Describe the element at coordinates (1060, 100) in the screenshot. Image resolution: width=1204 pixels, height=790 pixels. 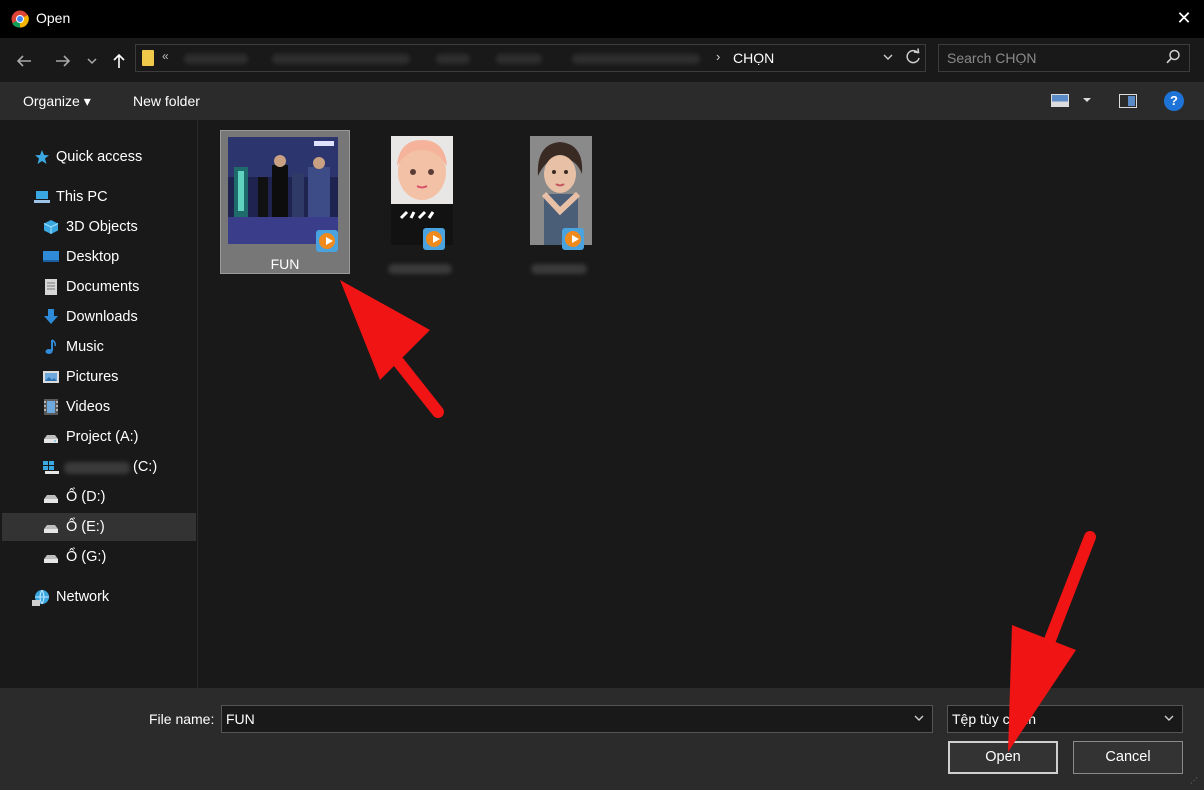
I see `change-view-icon` at that location.